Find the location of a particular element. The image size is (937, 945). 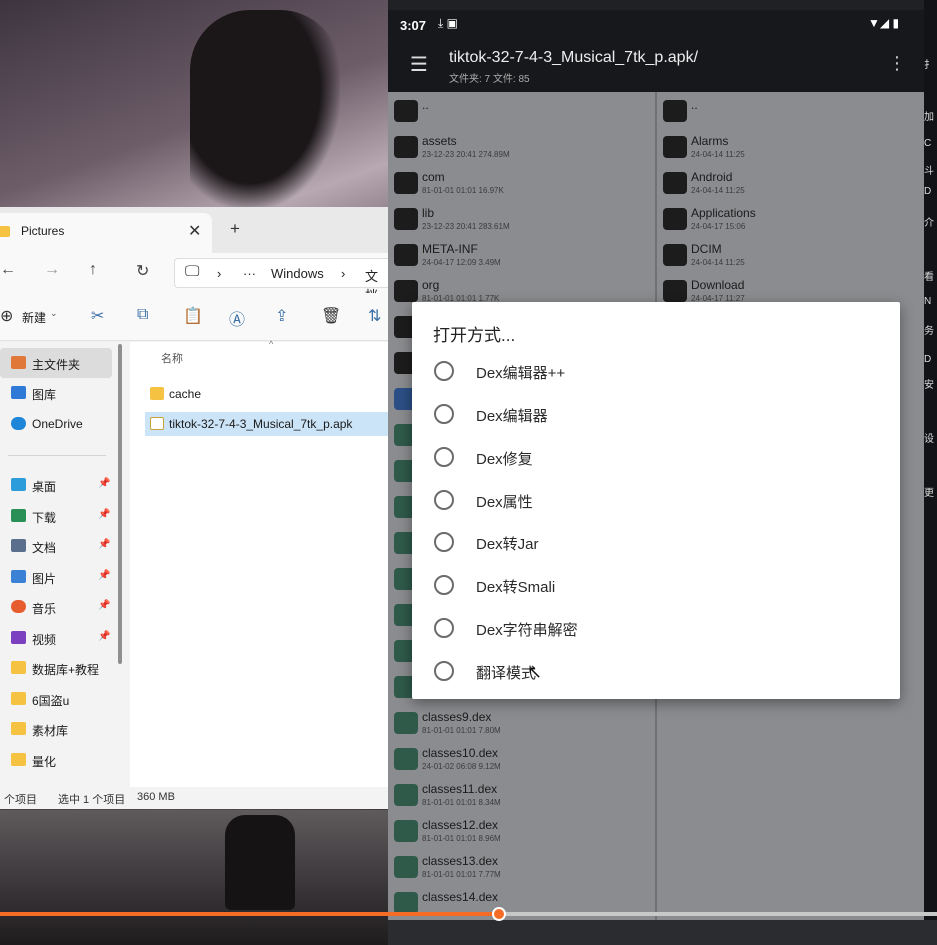

sidebar-item-documents: 文档 📌 is located at coordinates (56, 546).